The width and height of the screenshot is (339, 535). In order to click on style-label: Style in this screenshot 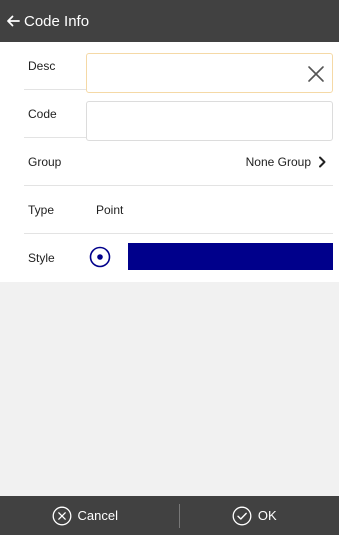, I will do `click(41, 258)`.